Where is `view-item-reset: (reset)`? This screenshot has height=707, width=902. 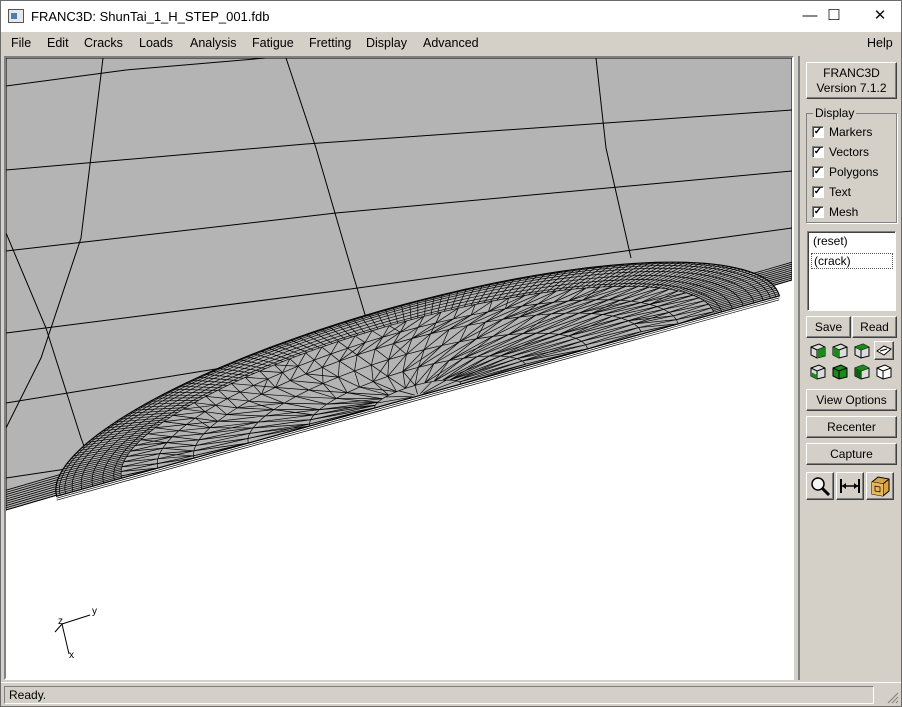
view-item-reset: (reset) is located at coordinates (852, 242).